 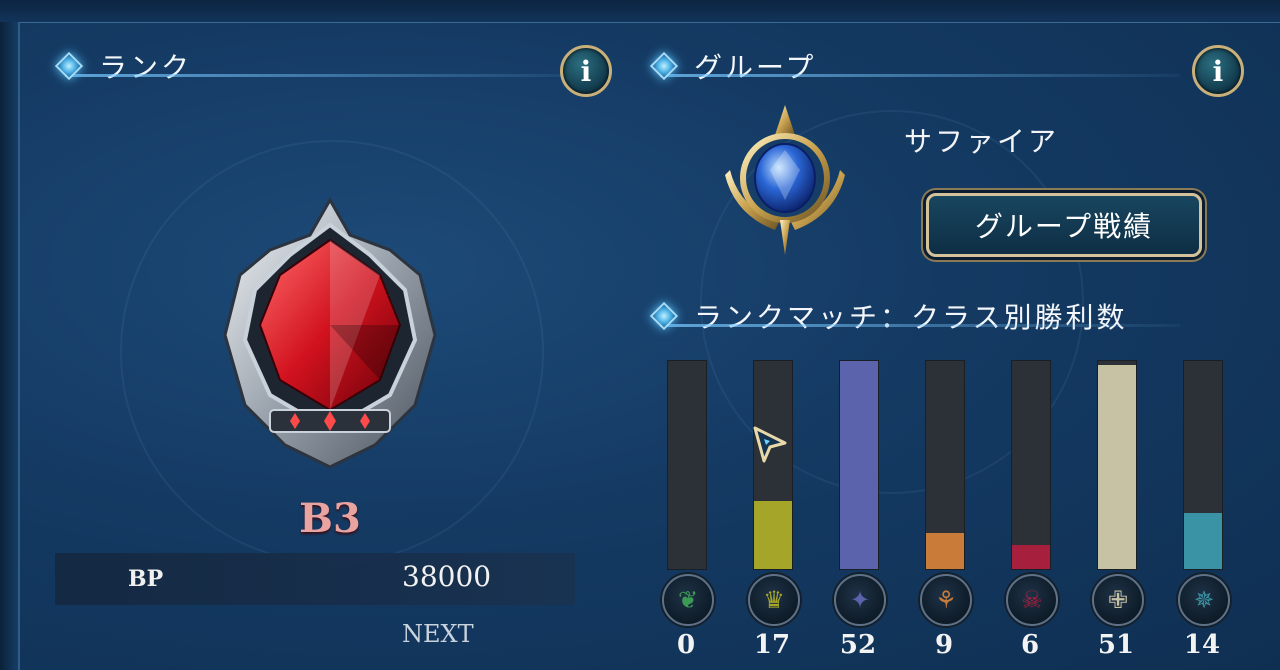 What do you see at coordinates (944, 645) in the screenshot?
I see `win-count-label: 9` at bounding box center [944, 645].